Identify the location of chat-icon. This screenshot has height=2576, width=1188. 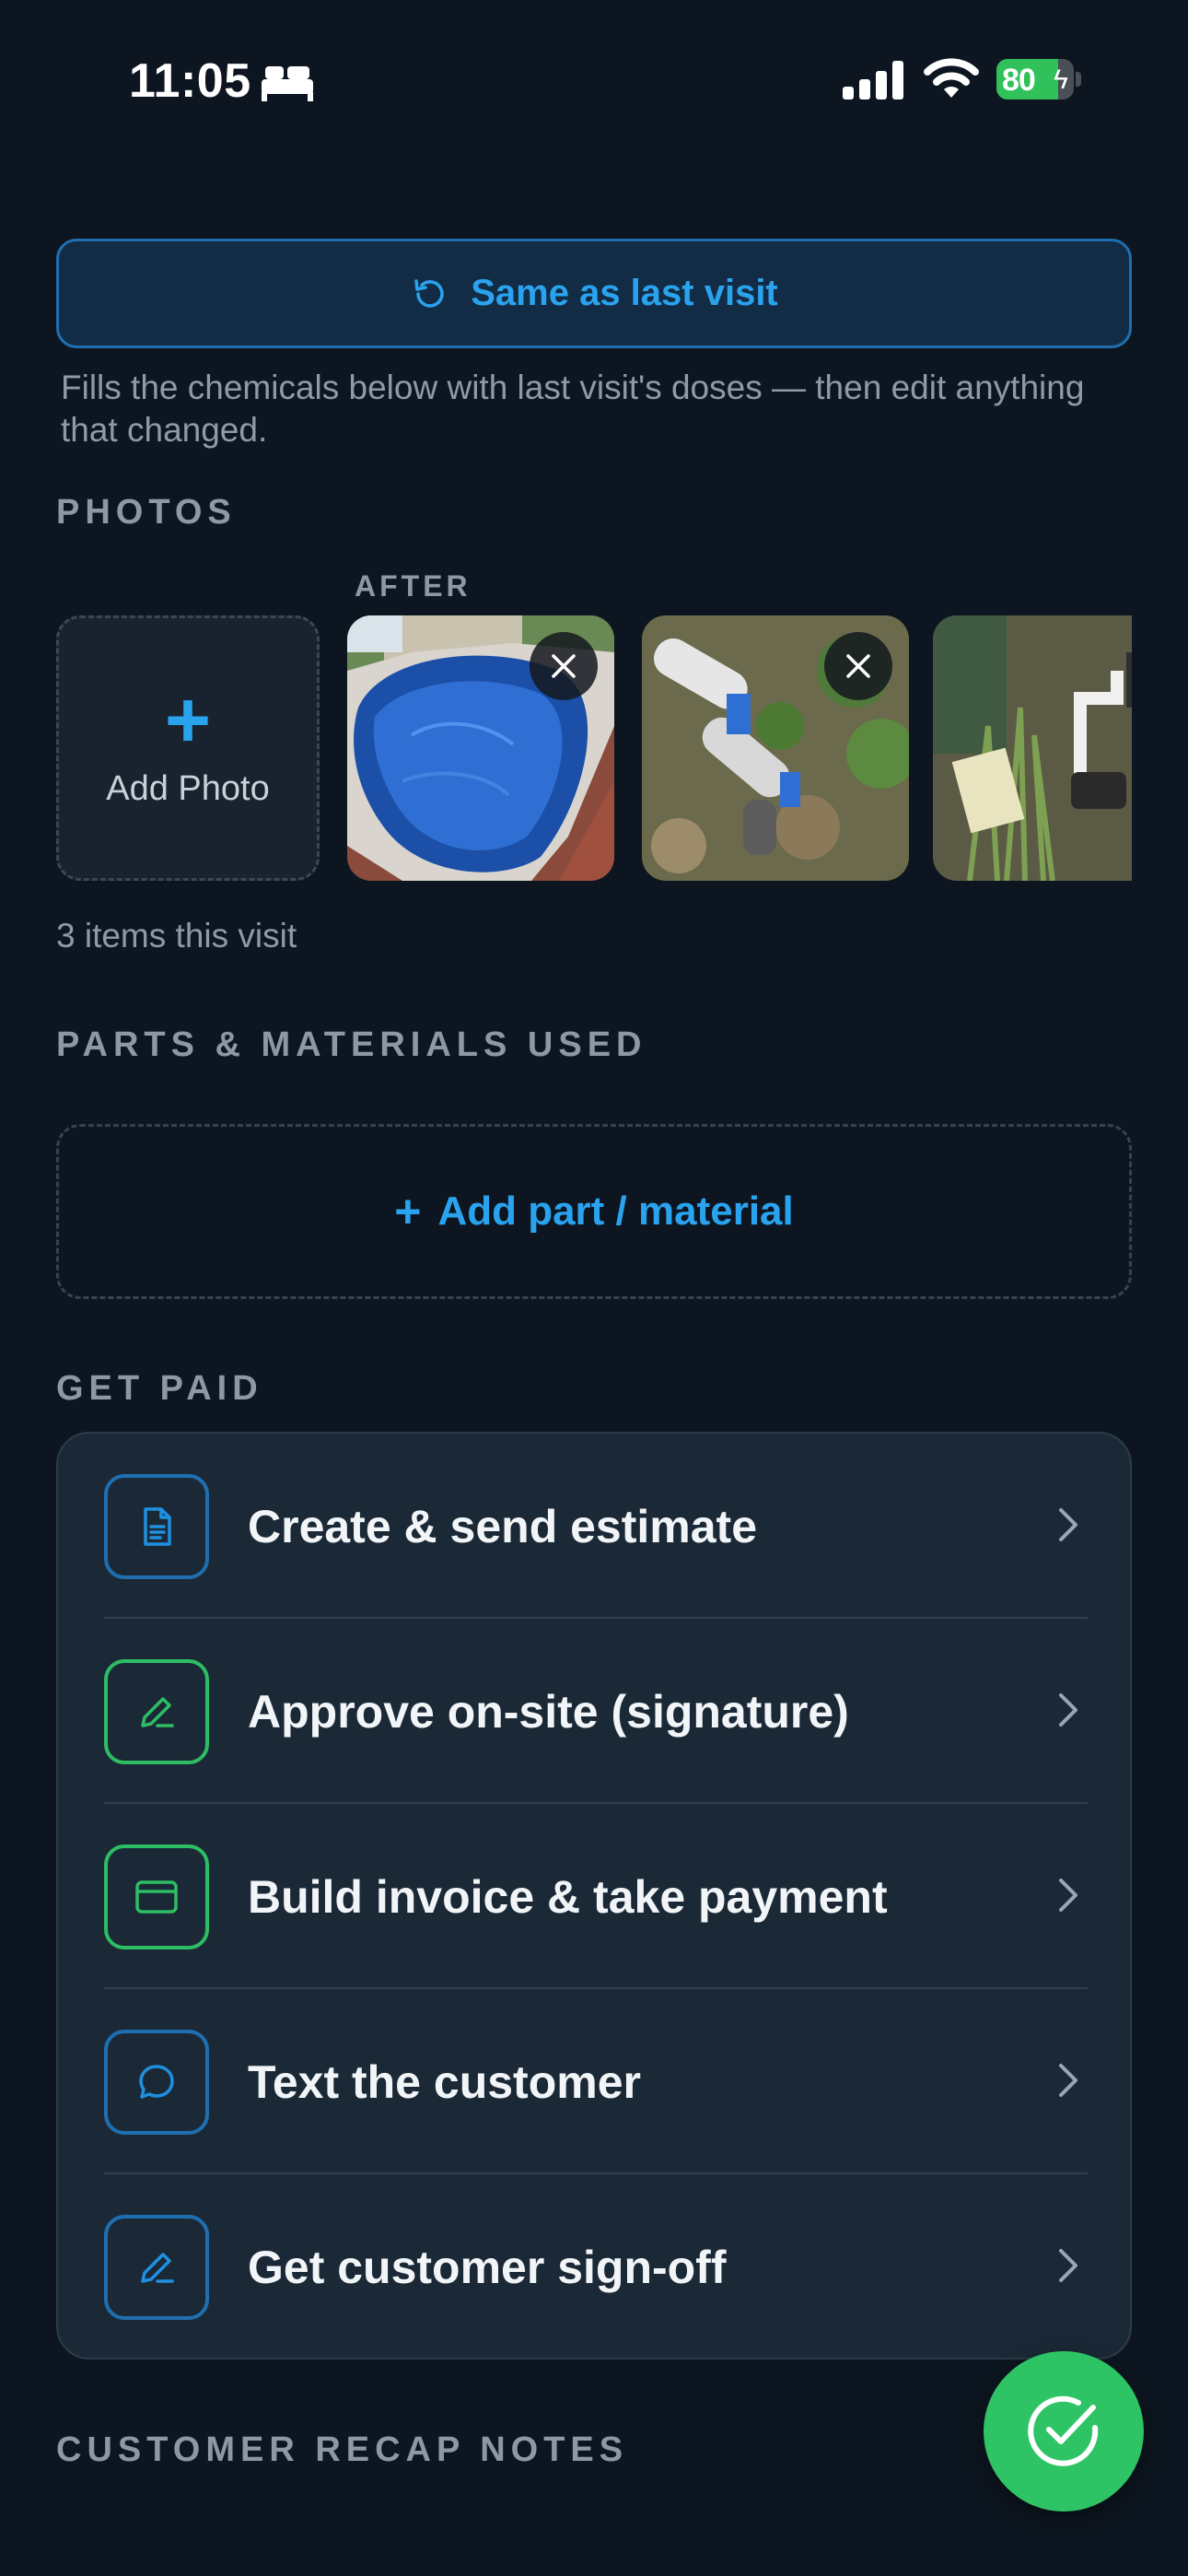
(156, 2082).